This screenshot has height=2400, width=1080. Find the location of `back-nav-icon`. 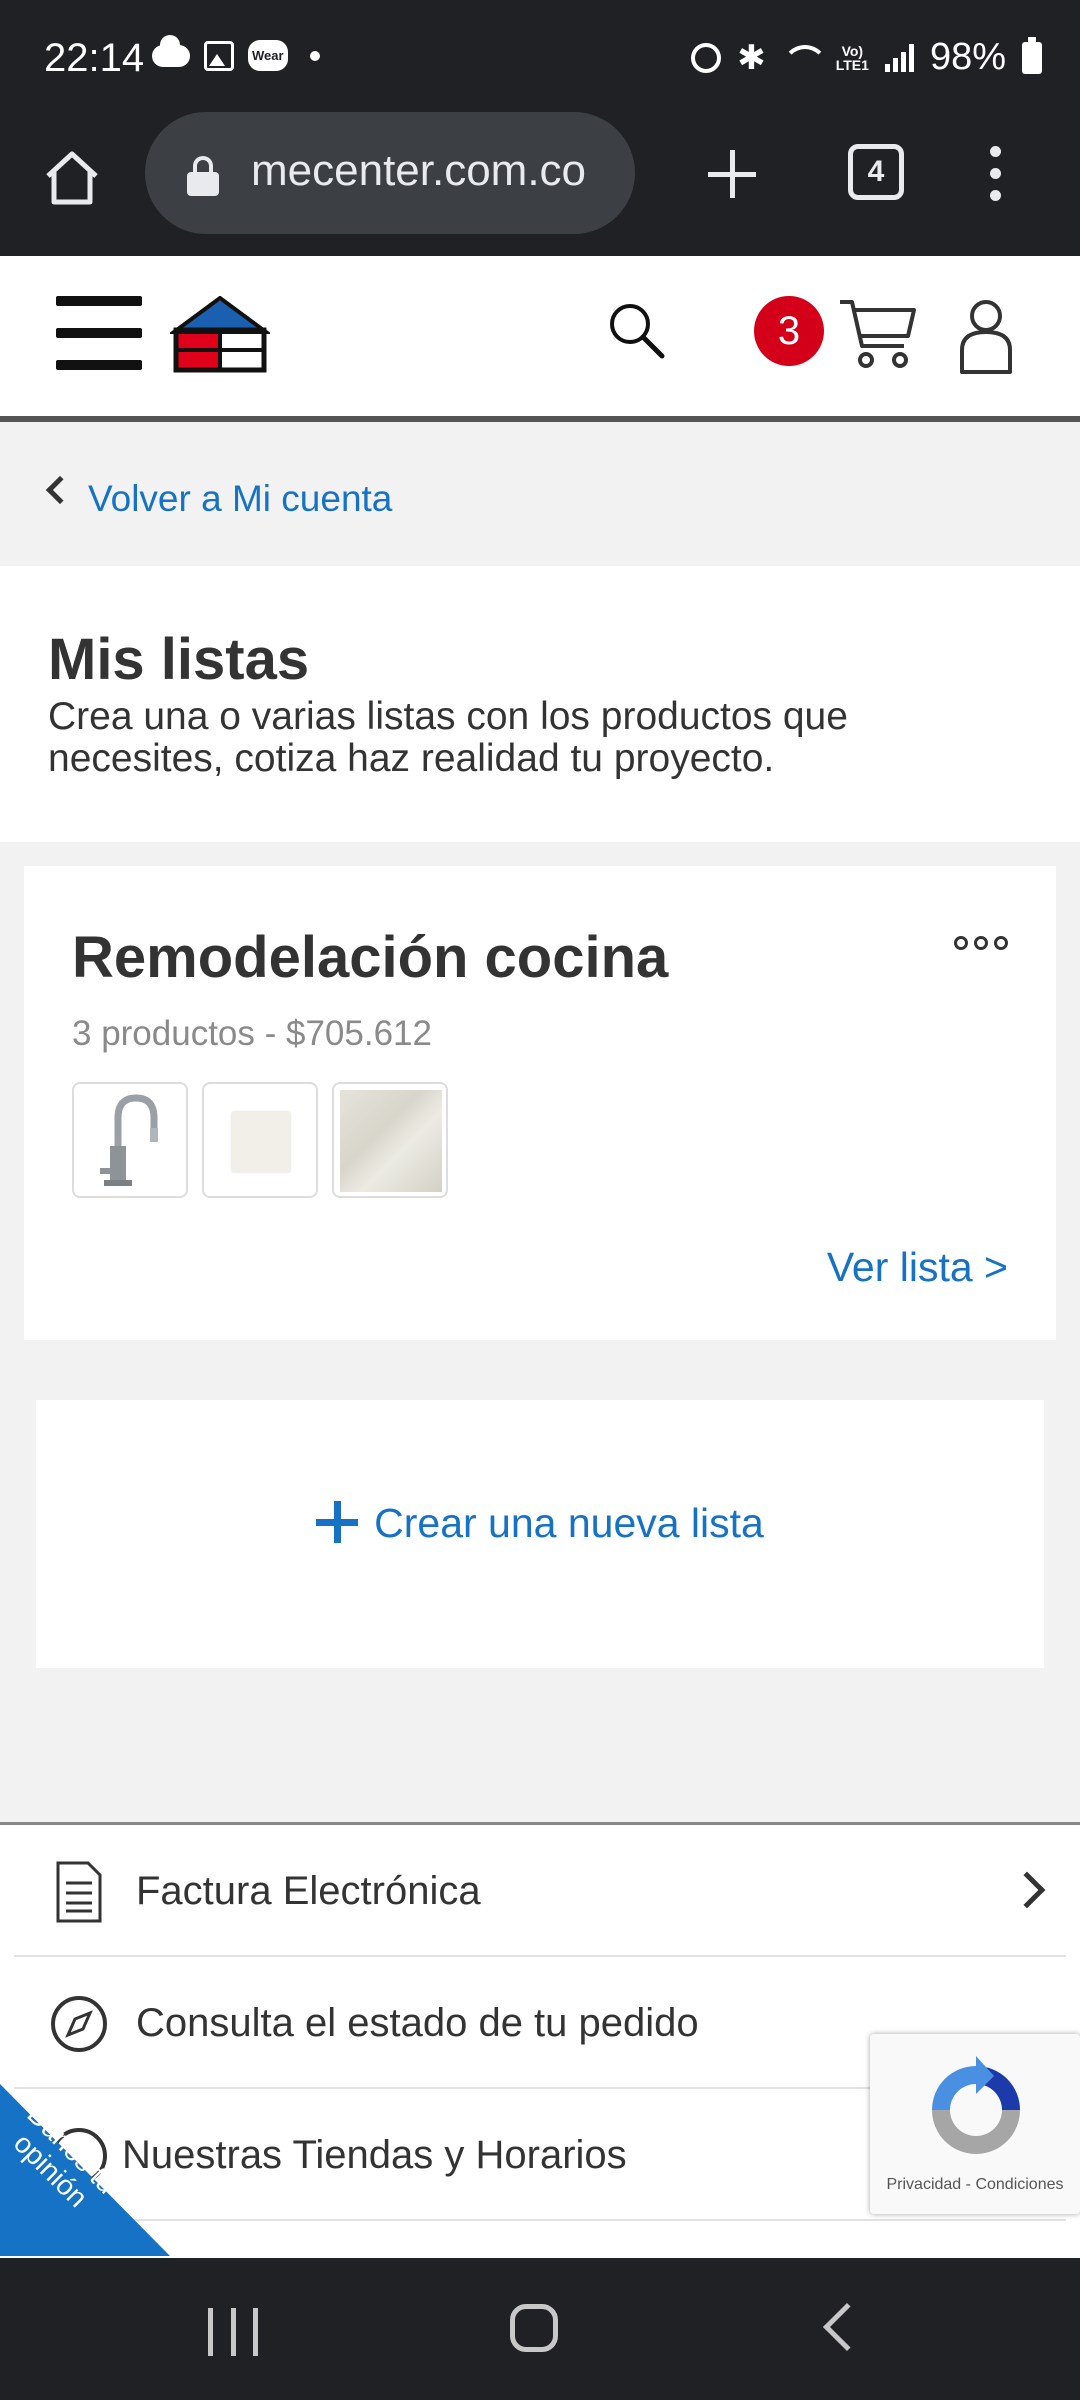

back-nav-icon is located at coordinates (847, 2327).